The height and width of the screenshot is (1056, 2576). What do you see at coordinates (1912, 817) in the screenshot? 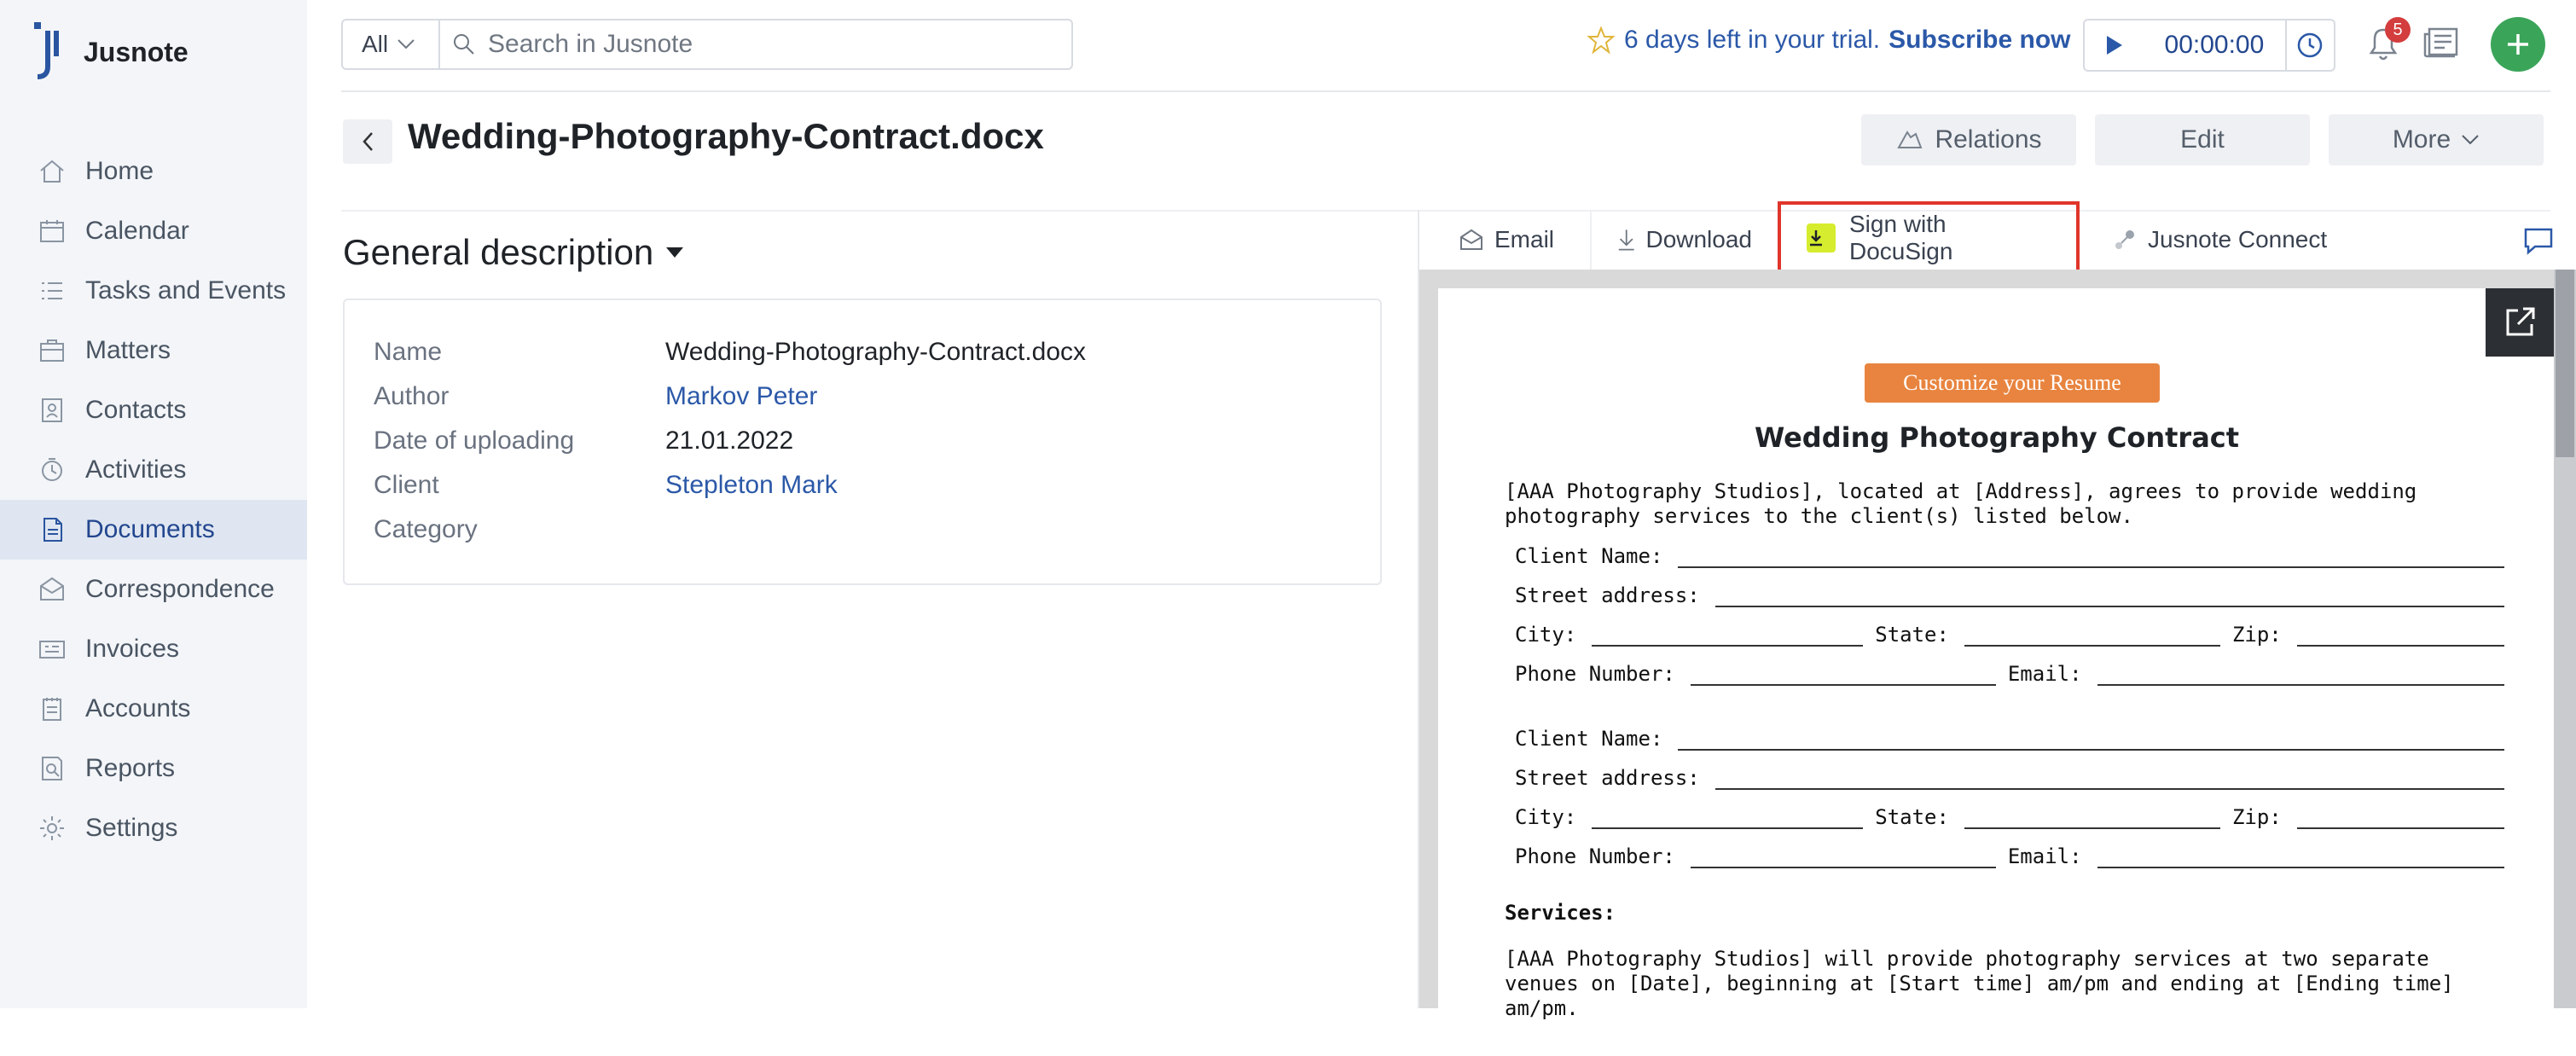
I see `form-label: State:` at bounding box center [1912, 817].